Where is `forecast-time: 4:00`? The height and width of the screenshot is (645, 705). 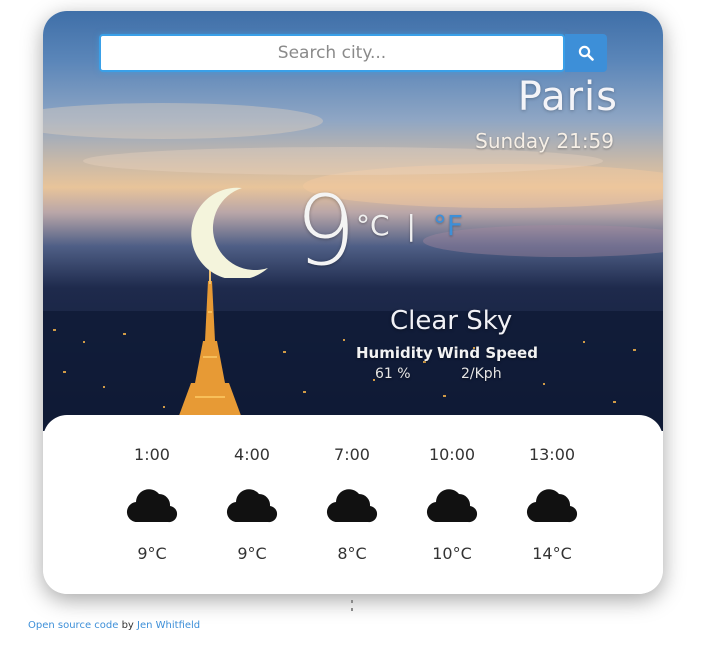 forecast-time: 4:00 is located at coordinates (252, 454).